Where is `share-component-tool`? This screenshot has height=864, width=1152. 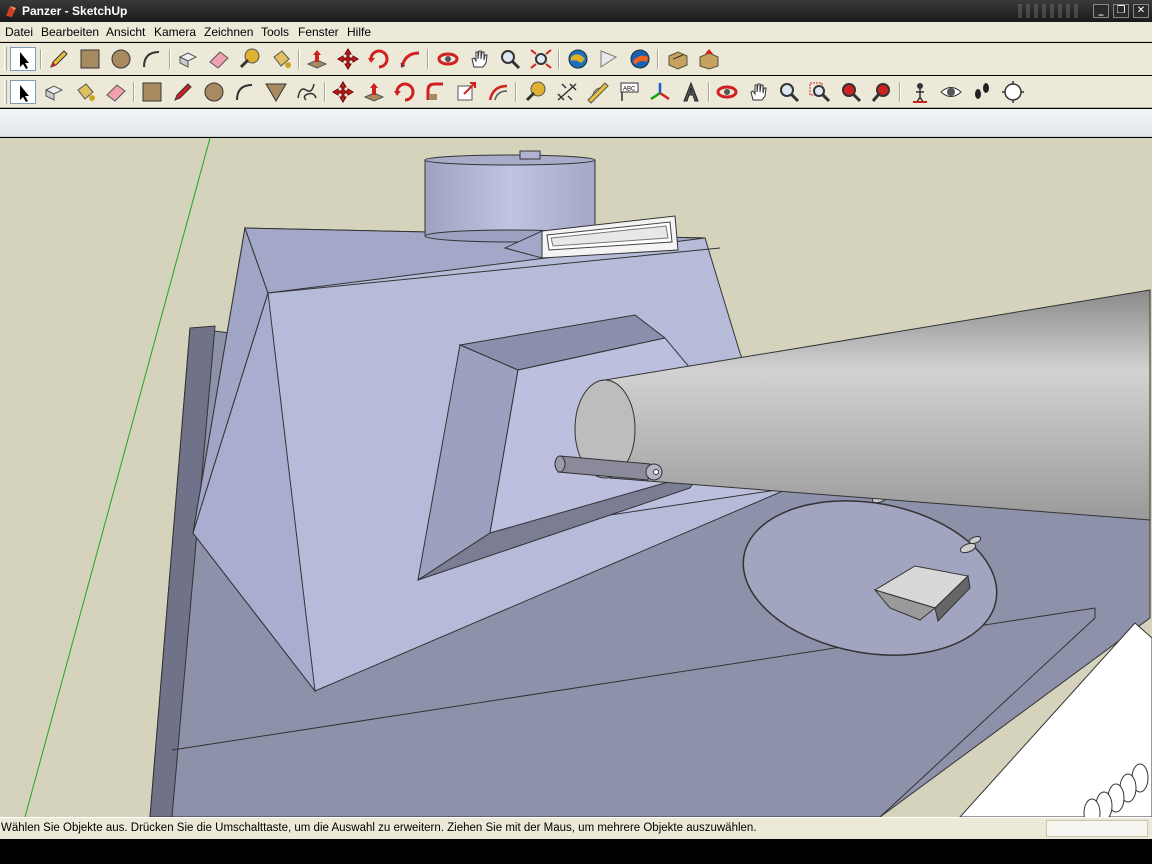
share-component-tool is located at coordinates (709, 59).